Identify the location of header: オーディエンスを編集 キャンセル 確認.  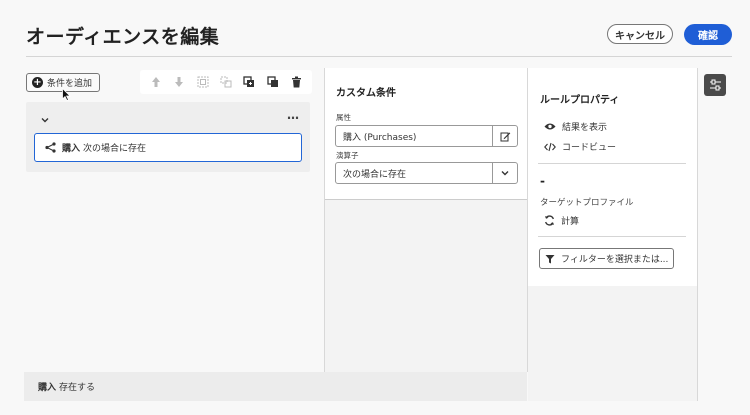
(375, 29).